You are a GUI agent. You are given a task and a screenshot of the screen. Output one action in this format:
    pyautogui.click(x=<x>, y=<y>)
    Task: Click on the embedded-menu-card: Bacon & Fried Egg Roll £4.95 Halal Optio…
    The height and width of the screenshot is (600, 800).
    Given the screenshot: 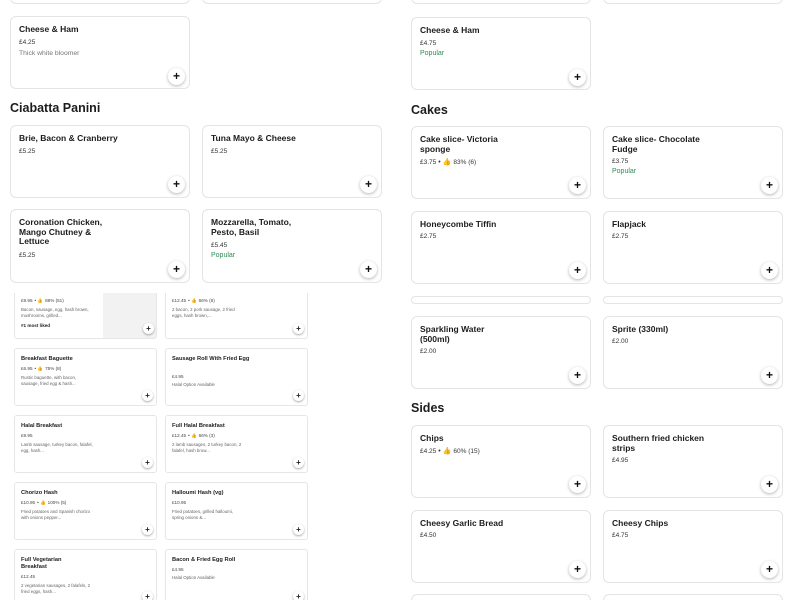 What is the action you would take?
    pyautogui.click(x=236, y=574)
    